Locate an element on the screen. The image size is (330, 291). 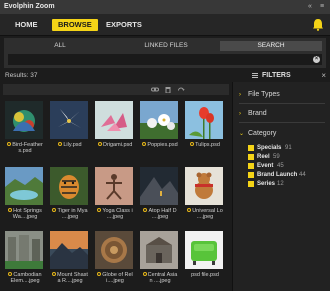
asset-name-cont: i....jpeg is located at coordinates (115, 281).